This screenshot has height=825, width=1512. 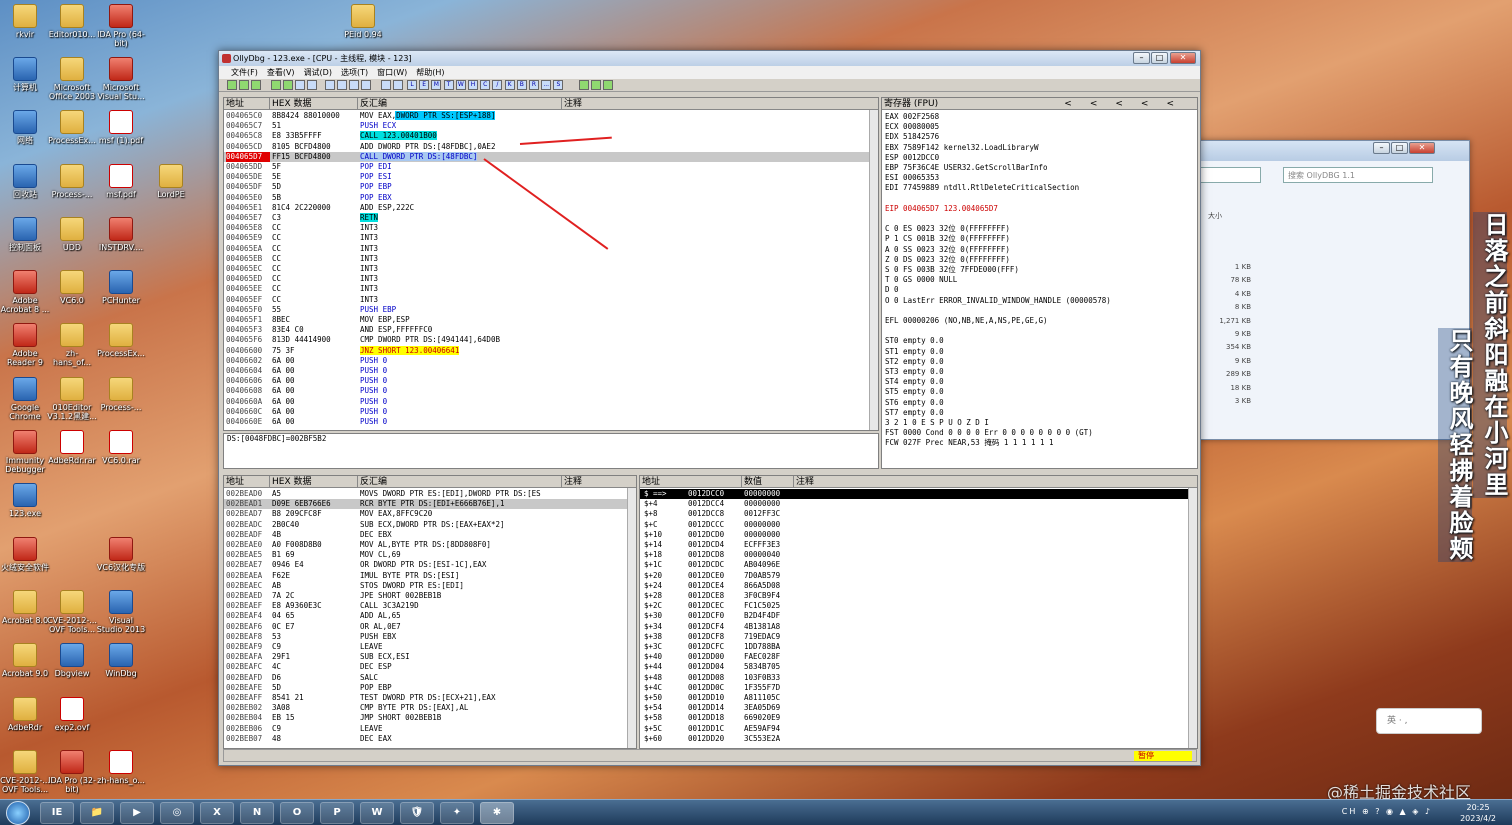 What do you see at coordinates (1041, 127) in the screenshot?
I see `register-row: ECX 00080005` at bounding box center [1041, 127].